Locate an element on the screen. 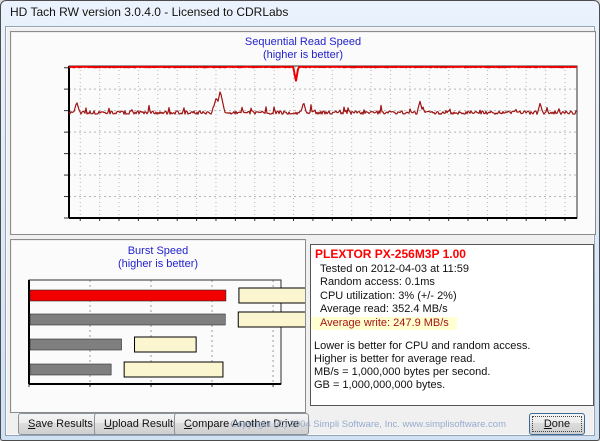 The image size is (600, 441). drive-name: PLEXTOR PX-256M3P 1.00 is located at coordinates (390, 254).